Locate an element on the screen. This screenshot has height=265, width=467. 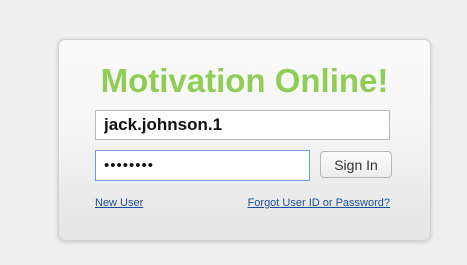
forgot-credentials-link: Forgot User ID or Password? is located at coordinates (319, 203).